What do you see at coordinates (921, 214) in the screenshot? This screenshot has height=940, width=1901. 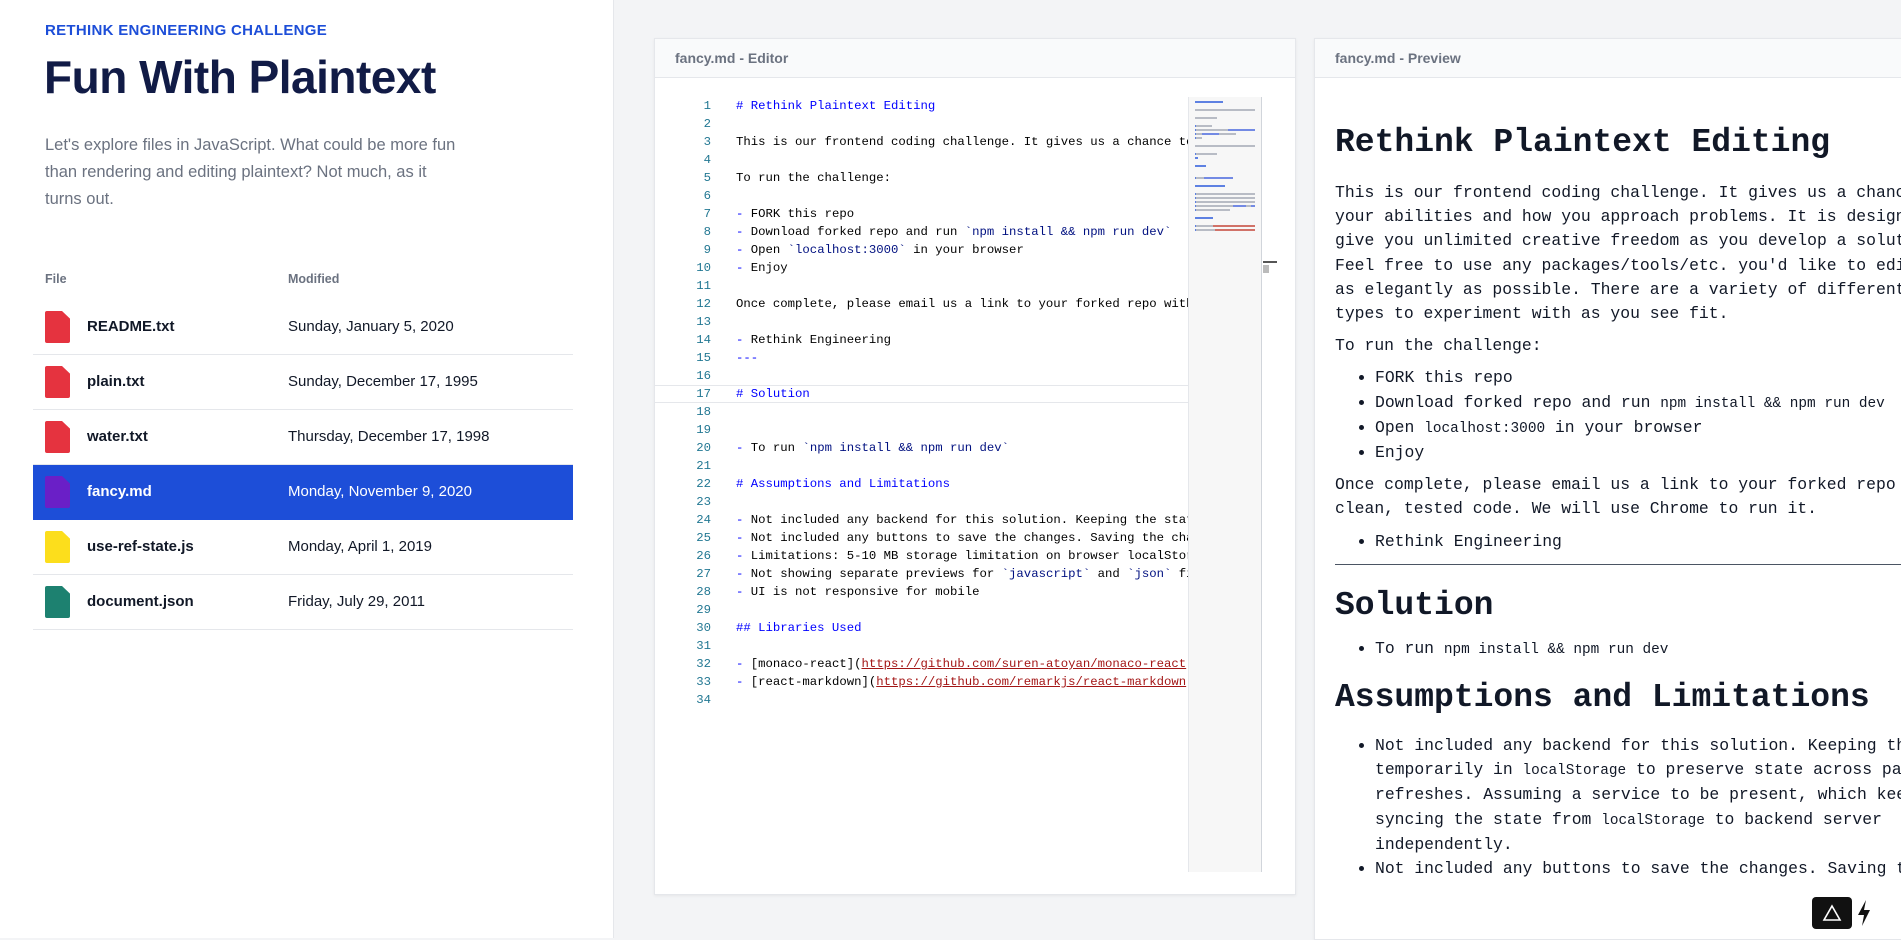 I see `code-line: 7 - FORK this repo` at bounding box center [921, 214].